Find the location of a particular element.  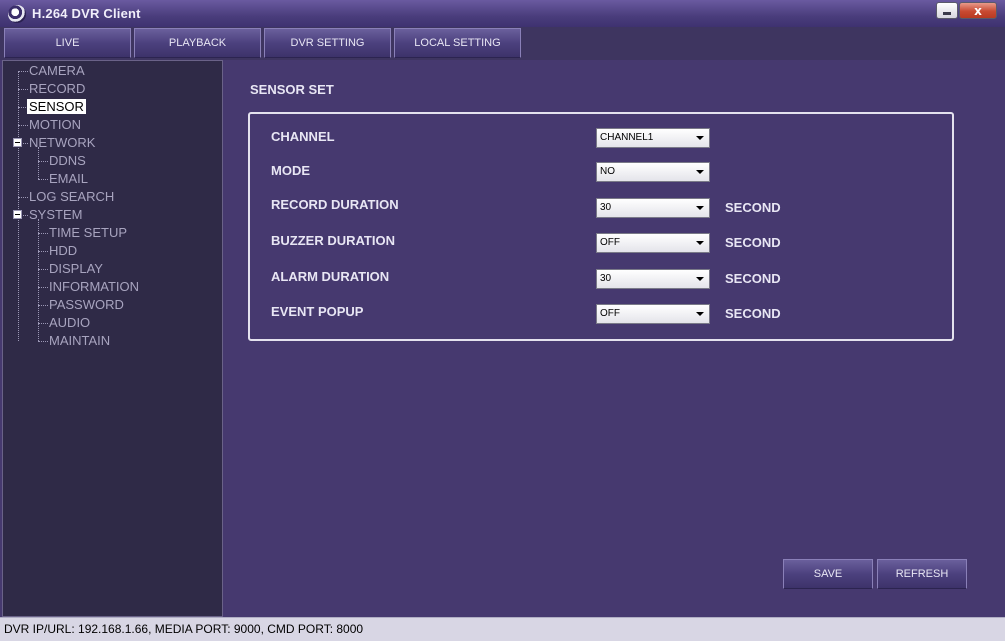

app-logo-icon is located at coordinates (17, 14).